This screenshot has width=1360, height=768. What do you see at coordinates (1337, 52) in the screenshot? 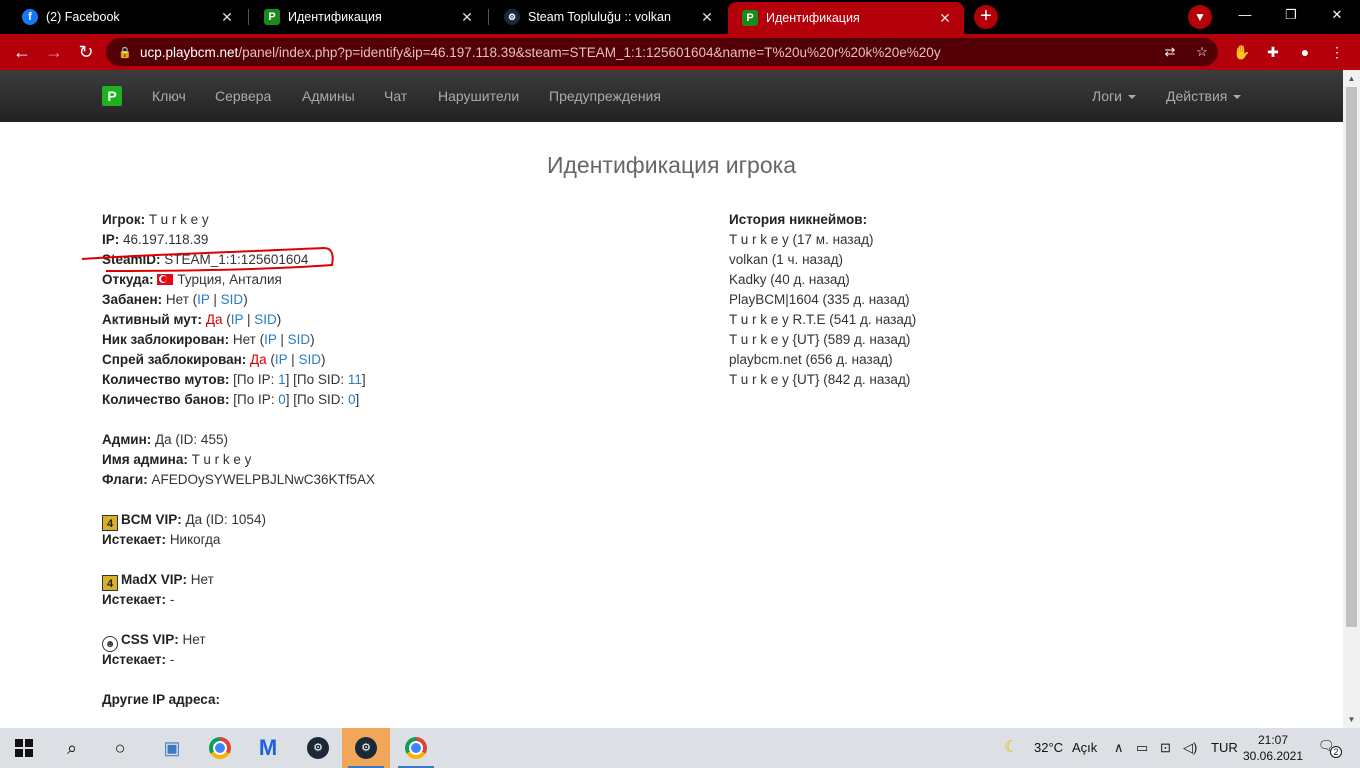
I see `menu-kebab-icon: ⋮` at bounding box center [1337, 52].